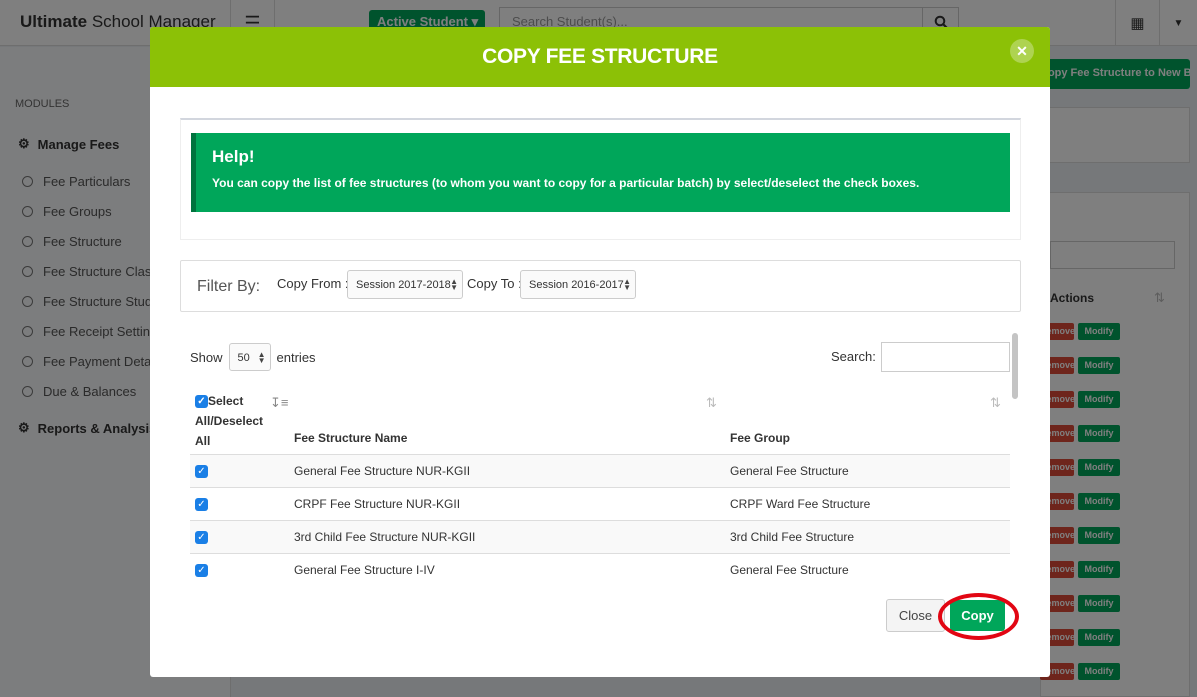 The height and width of the screenshot is (697, 1197). What do you see at coordinates (233, 156) in the screenshot?
I see `help-title: Help!` at bounding box center [233, 156].